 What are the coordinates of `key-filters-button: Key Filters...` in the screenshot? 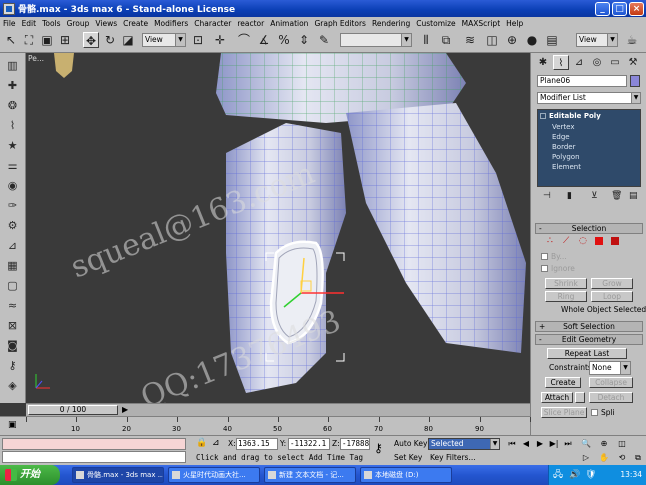 It's located at (453, 457).